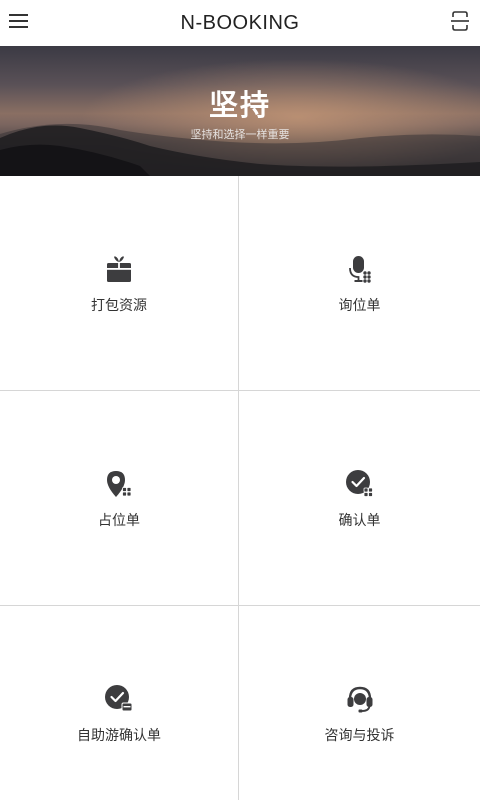 This screenshot has height=800, width=480. I want to click on check-circle-card-icon, so click(119, 698).